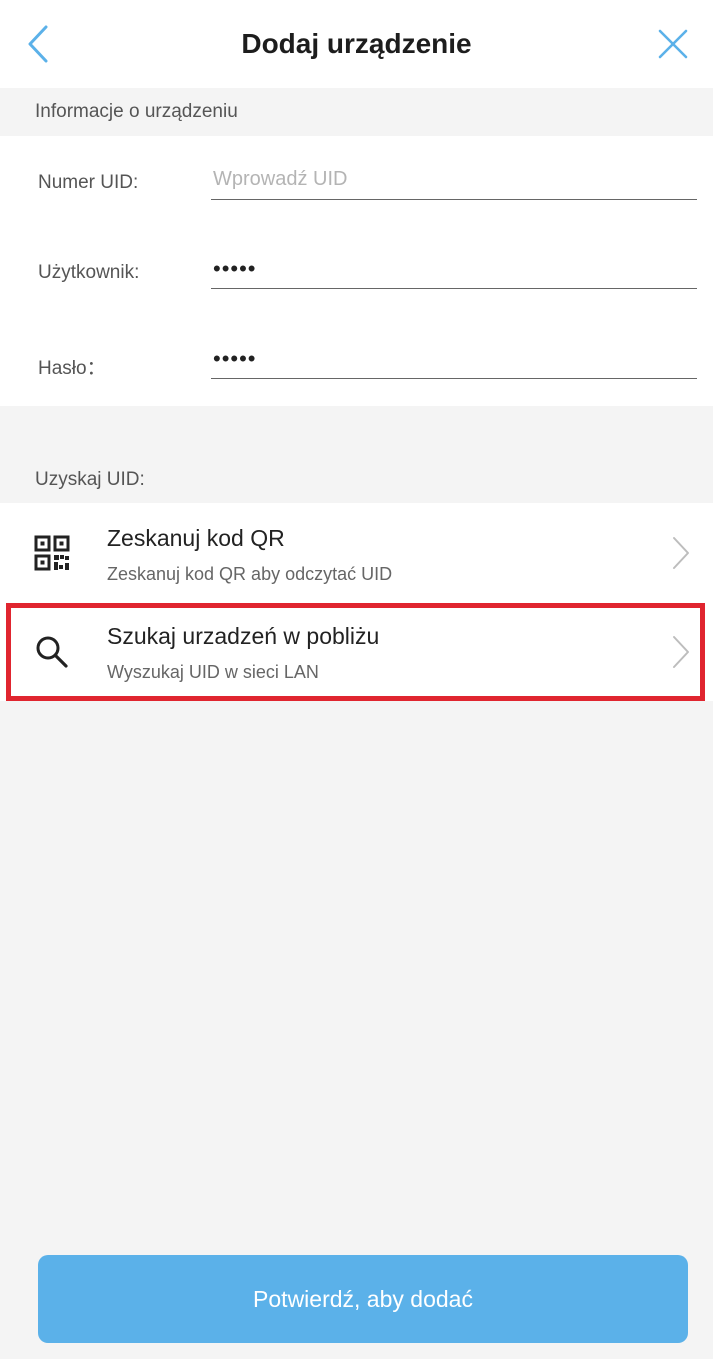 The image size is (713, 1359). I want to click on uid-input, so click(454, 180).